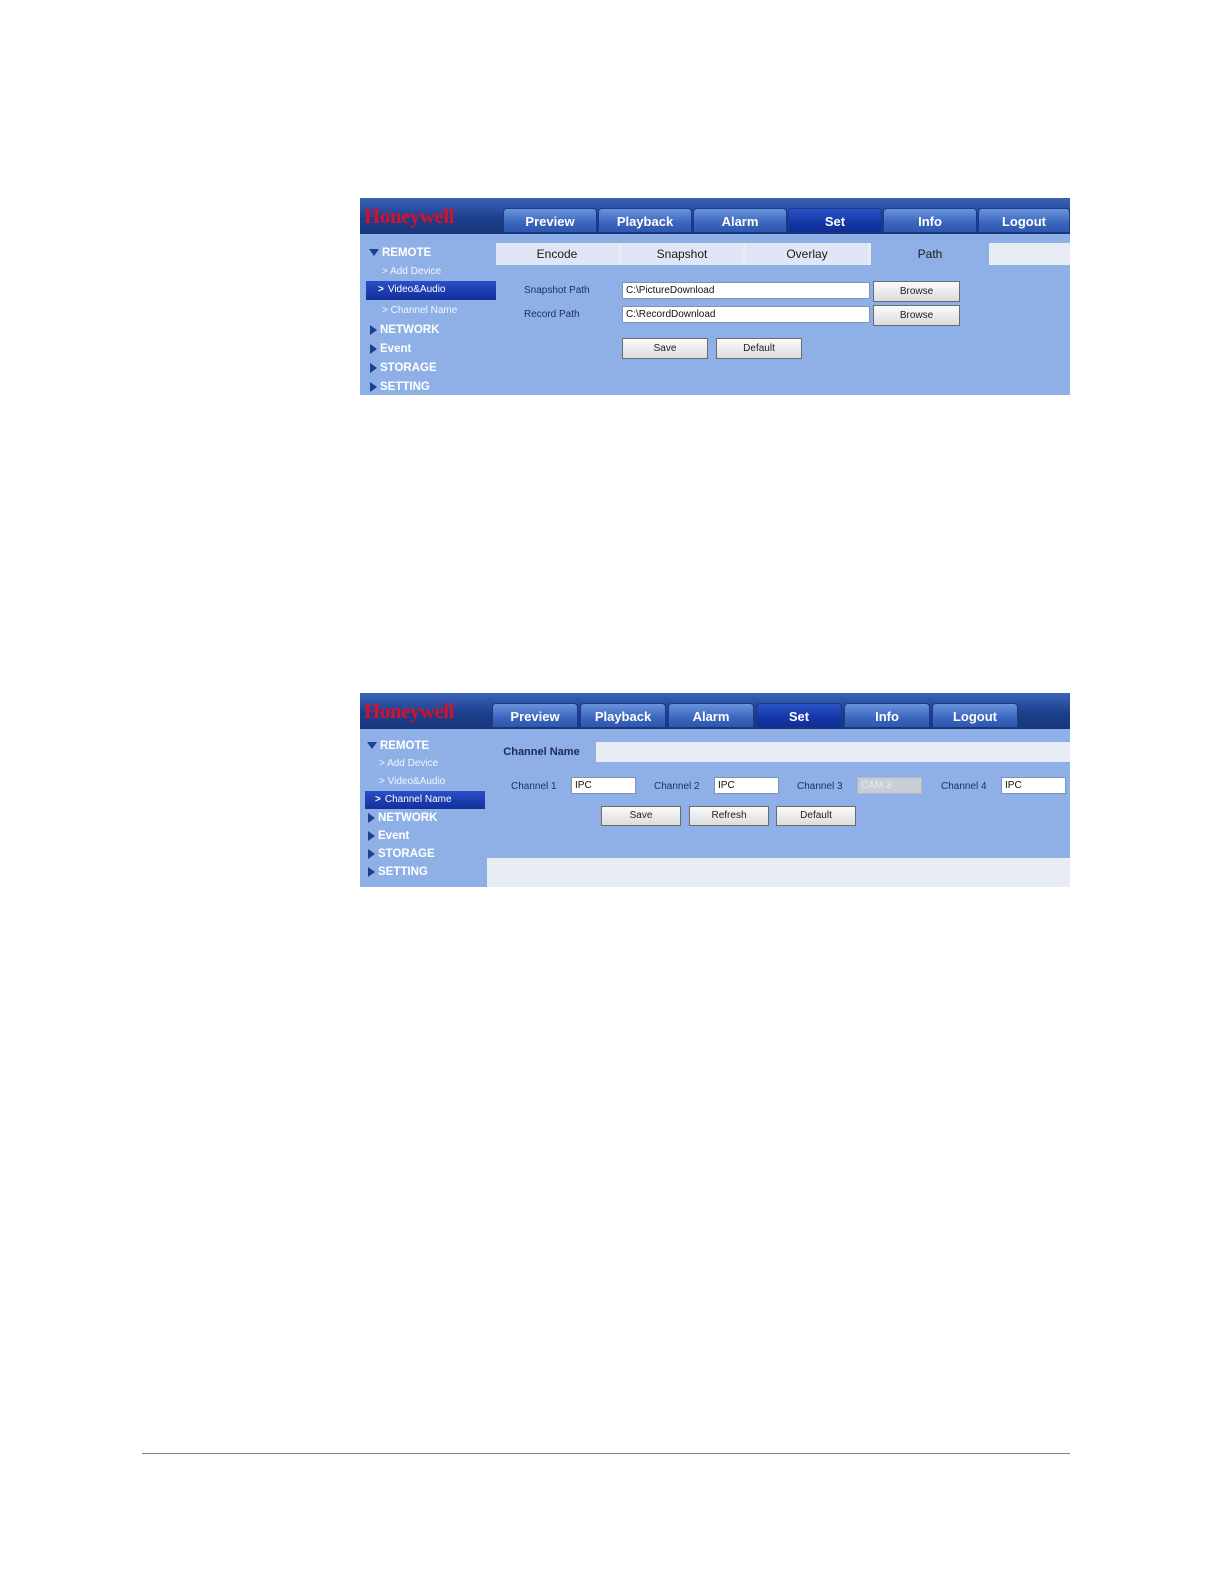 The width and height of the screenshot is (1224, 1584). What do you see at coordinates (552, 314) in the screenshot?
I see `record-path-label: Record Path` at bounding box center [552, 314].